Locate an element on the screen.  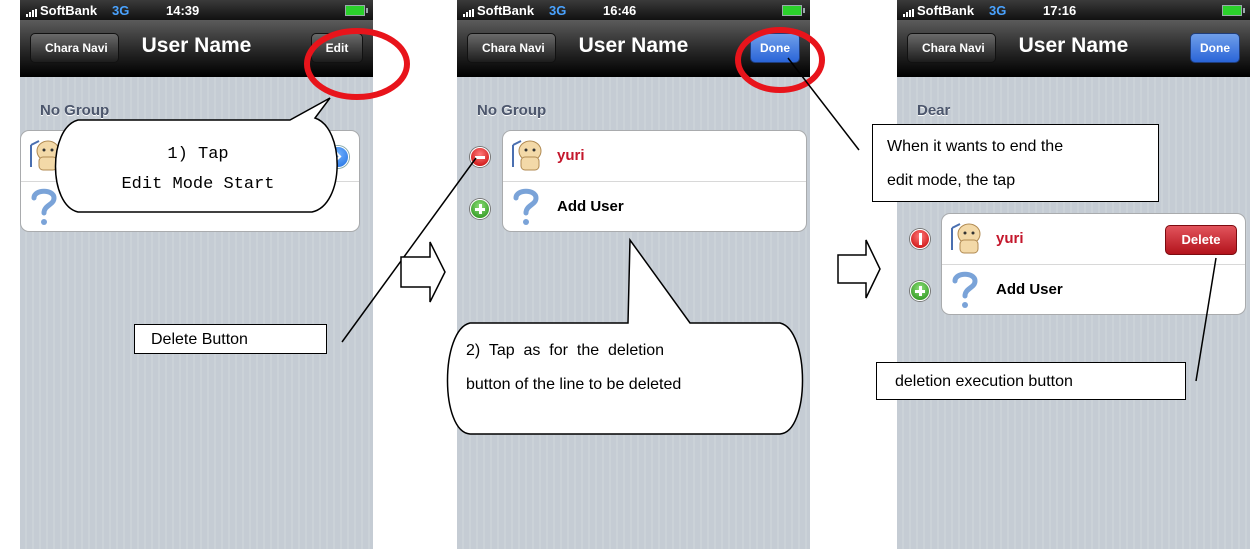
box-line: edit mode, the tap is located at coordinates (951, 180).